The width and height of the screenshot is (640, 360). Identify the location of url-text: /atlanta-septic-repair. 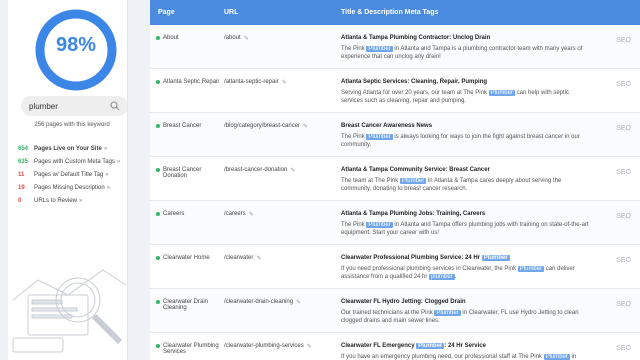
(251, 95).